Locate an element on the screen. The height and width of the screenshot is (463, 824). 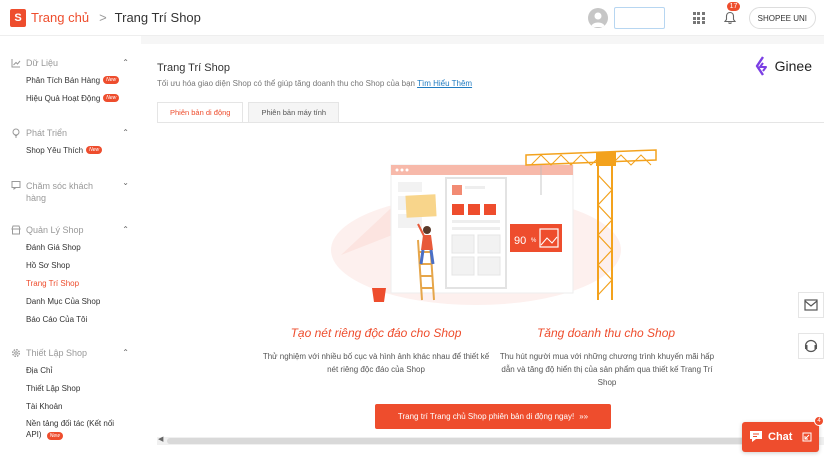
sidebar-section-title: Quản Lý Shop is located at coordinates (55, 230).